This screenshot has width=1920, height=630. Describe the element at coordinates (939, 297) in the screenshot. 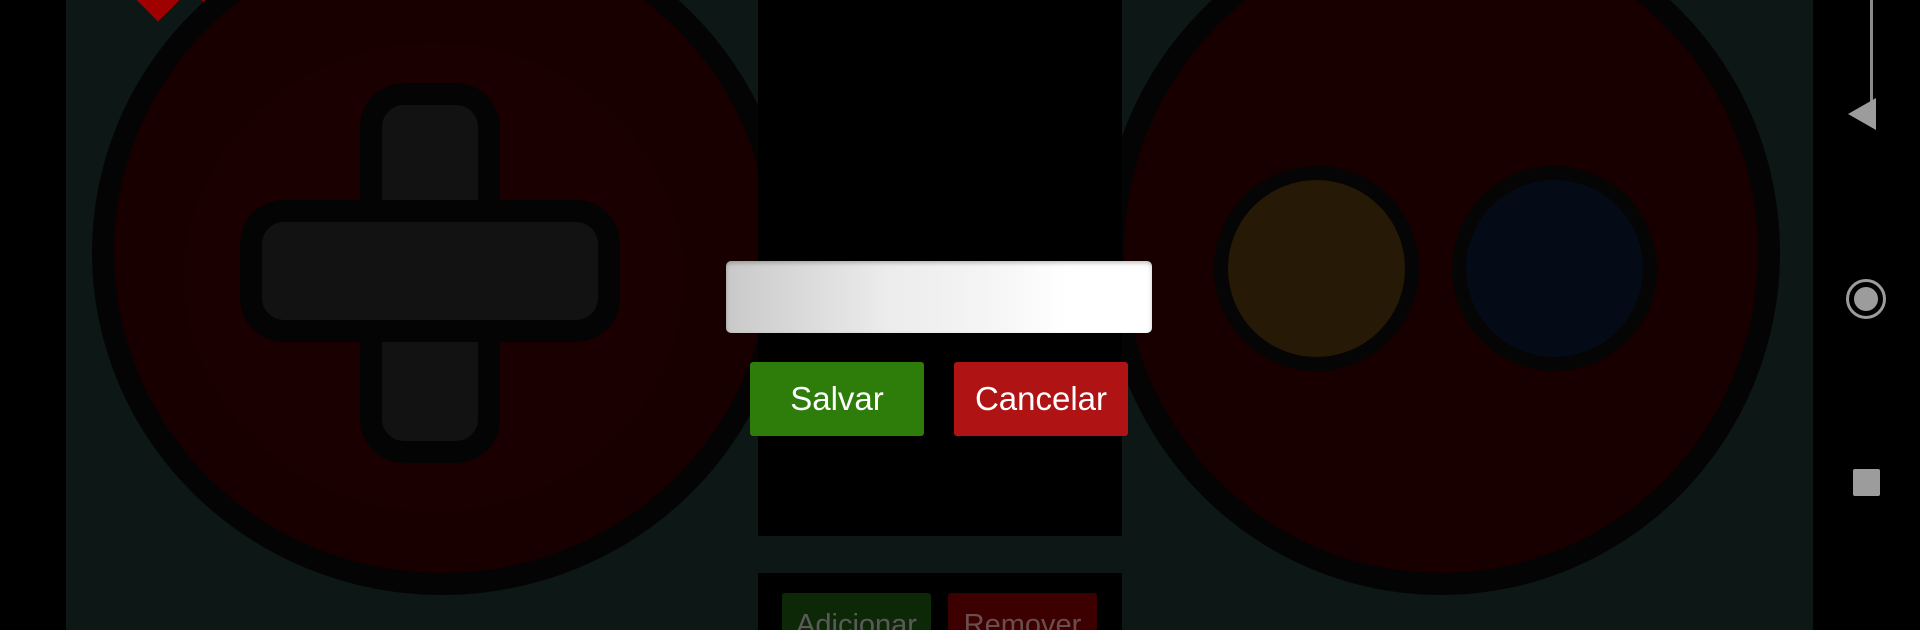

I see `name-input` at that location.